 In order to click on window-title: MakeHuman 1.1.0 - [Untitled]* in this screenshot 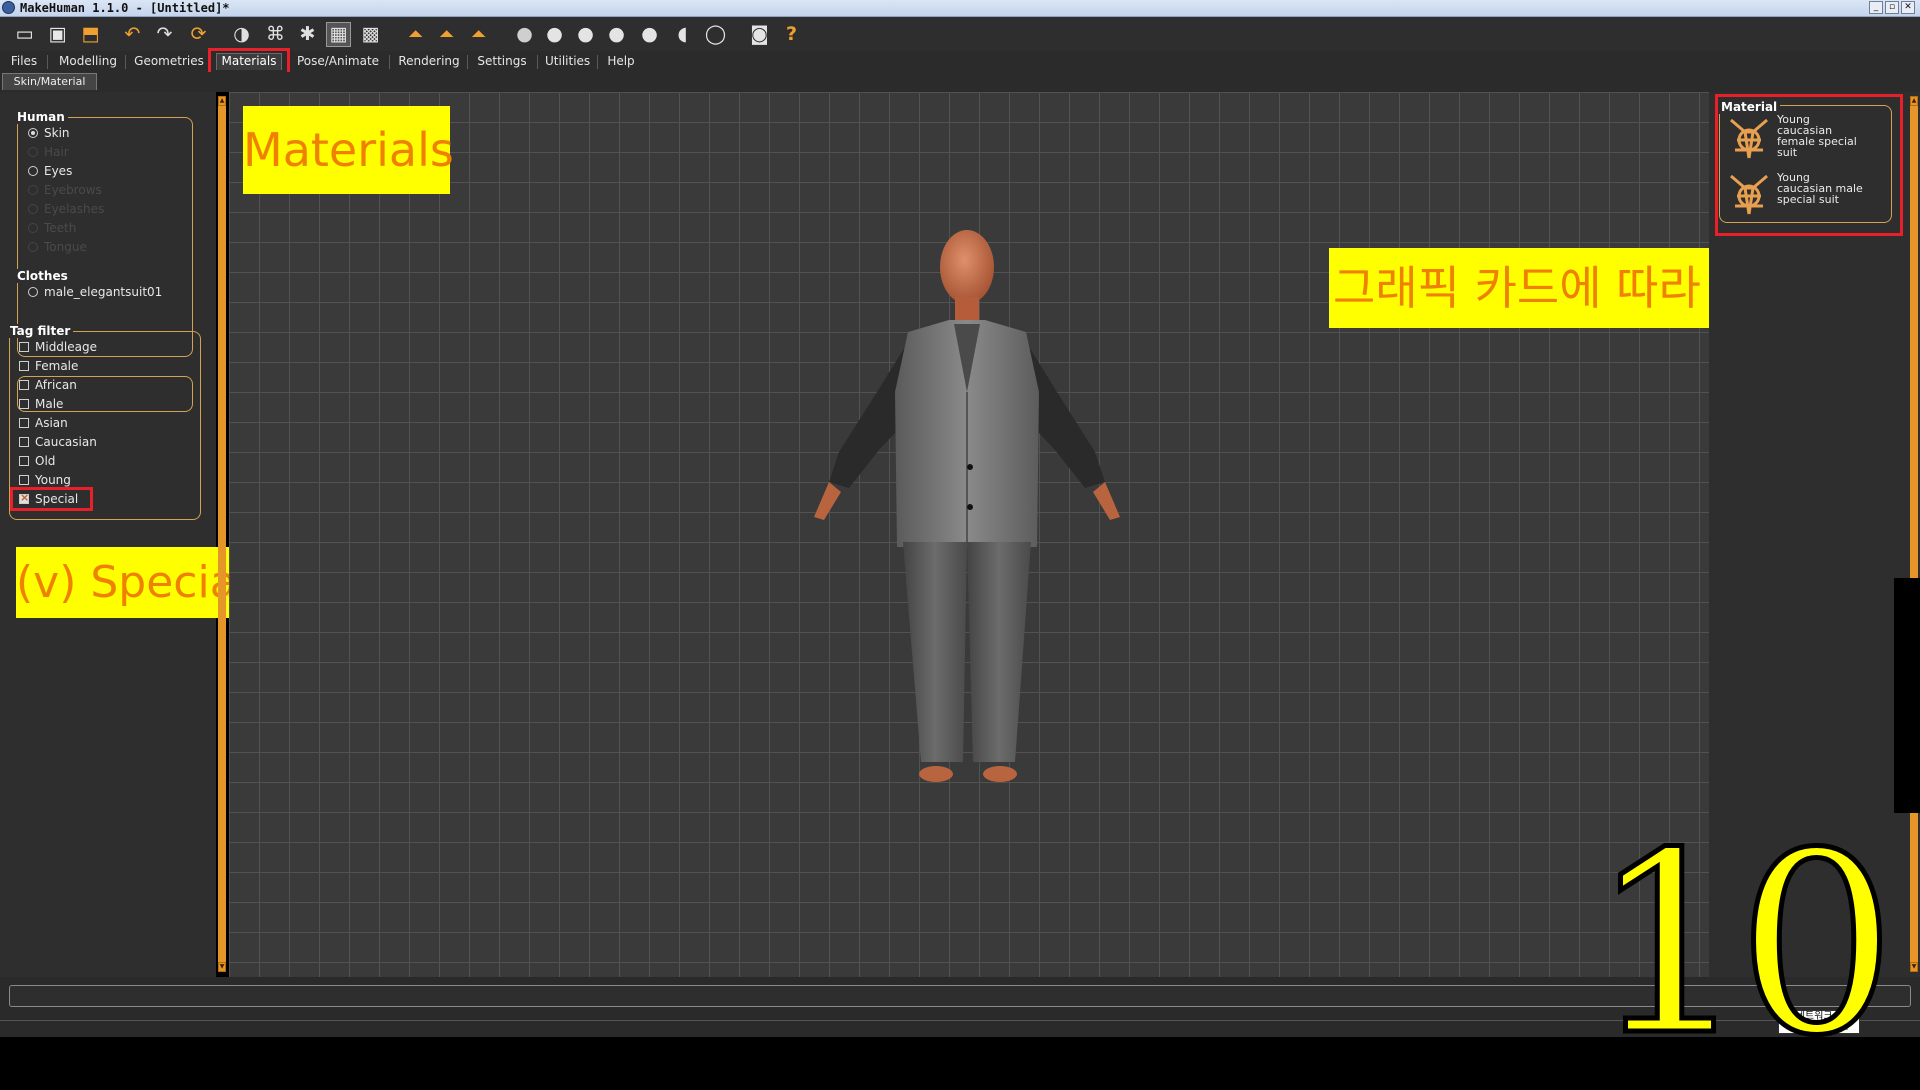, I will do `click(125, 8)`.